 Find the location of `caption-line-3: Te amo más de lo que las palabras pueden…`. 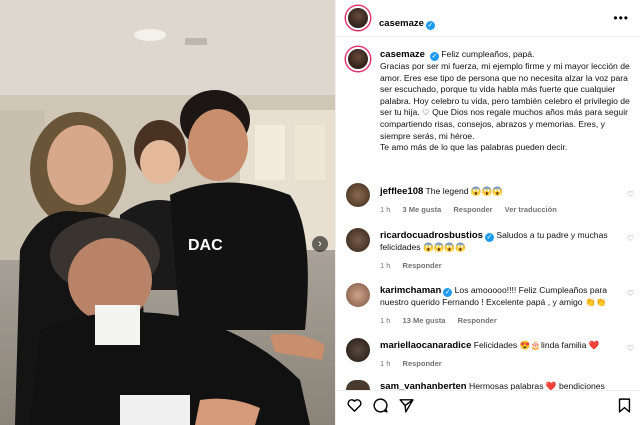

caption-line-3: Te amo más de lo que las palabras pueden… is located at coordinates (474, 147).